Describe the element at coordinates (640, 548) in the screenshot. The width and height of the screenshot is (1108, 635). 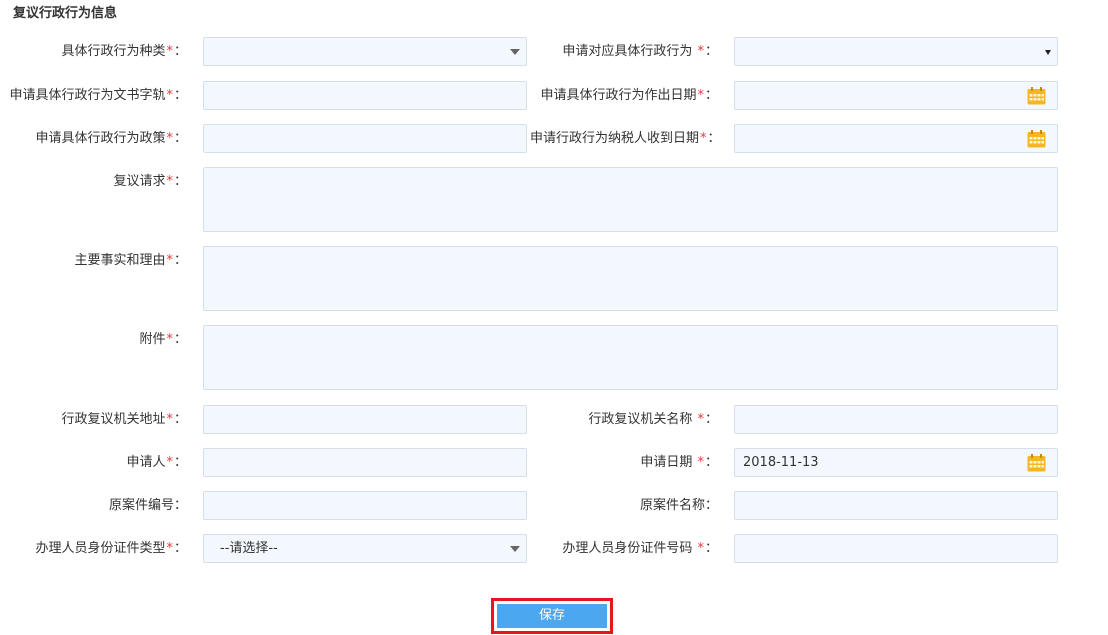
I see `id-number-label: 办理人员身份证件号码 *：` at that location.